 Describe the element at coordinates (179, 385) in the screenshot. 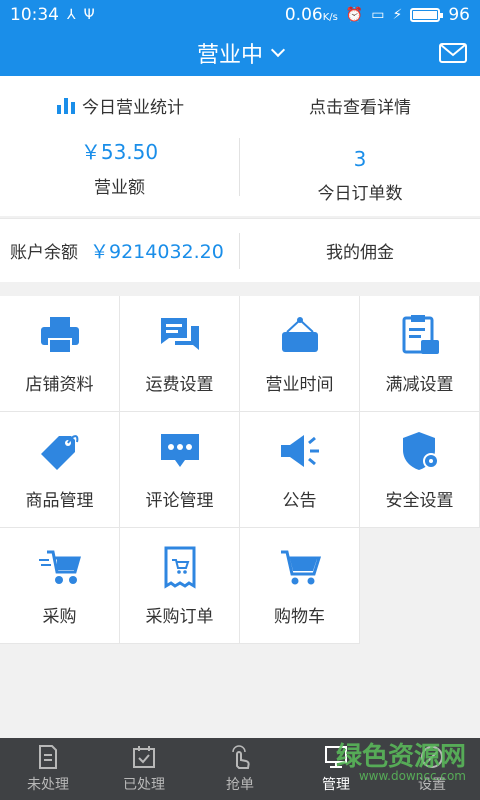

I see `grid-item-label: 运费设置` at that location.